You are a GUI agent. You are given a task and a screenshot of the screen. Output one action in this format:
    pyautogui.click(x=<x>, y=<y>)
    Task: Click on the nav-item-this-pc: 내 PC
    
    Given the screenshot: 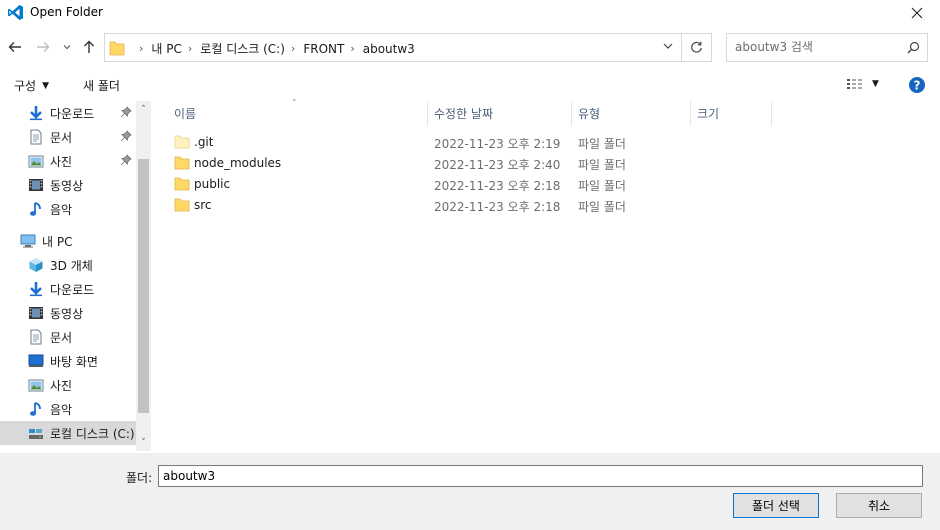 What is the action you would take?
    pyautogui.click(x=68, y=241)
    